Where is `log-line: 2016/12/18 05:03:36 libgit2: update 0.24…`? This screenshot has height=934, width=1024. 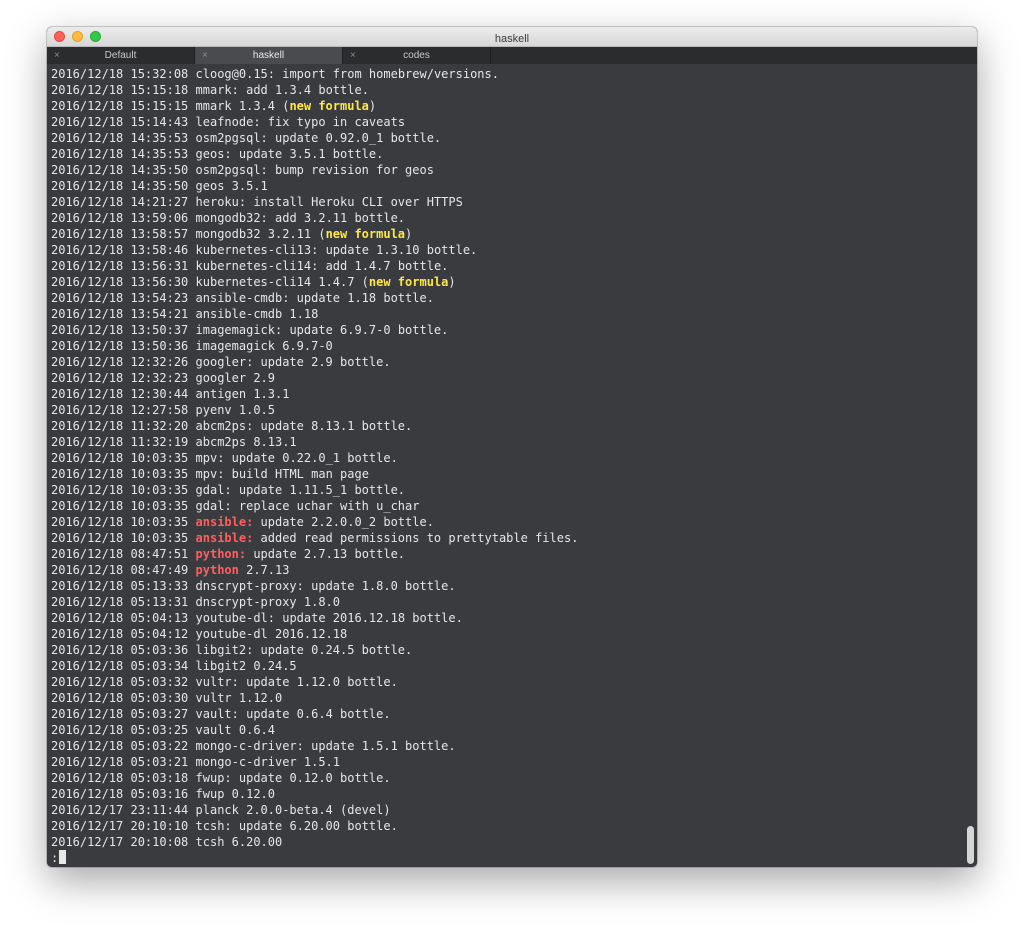
log-line: 2016/12/18 05:03:36 libgit2: update 0.24… is located at coordinates (314, 650).